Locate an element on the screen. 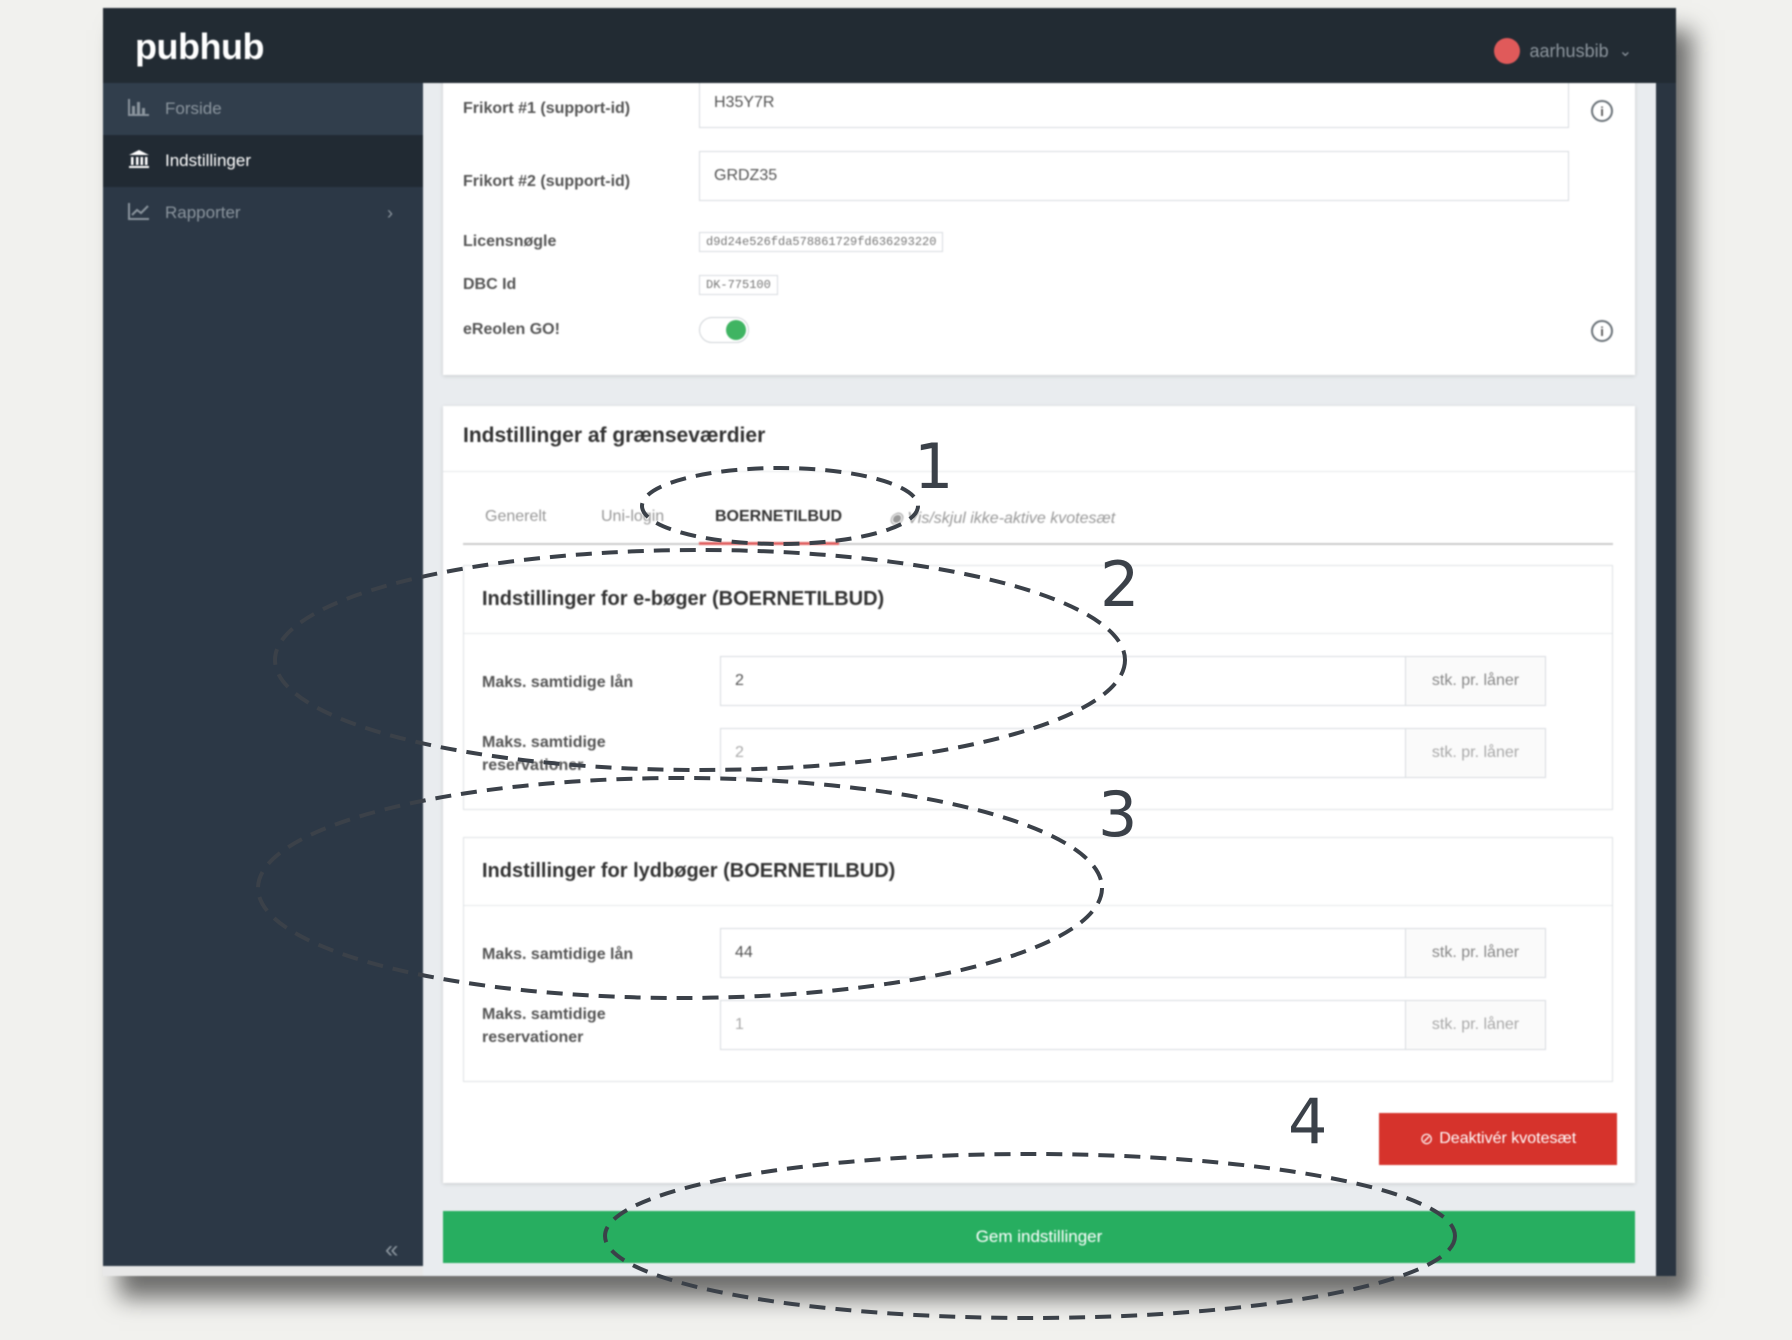 This screenshot has width=1792, height=1340. user-menu: aarhusbib ⌄ is located at coordinates (1562, 51).